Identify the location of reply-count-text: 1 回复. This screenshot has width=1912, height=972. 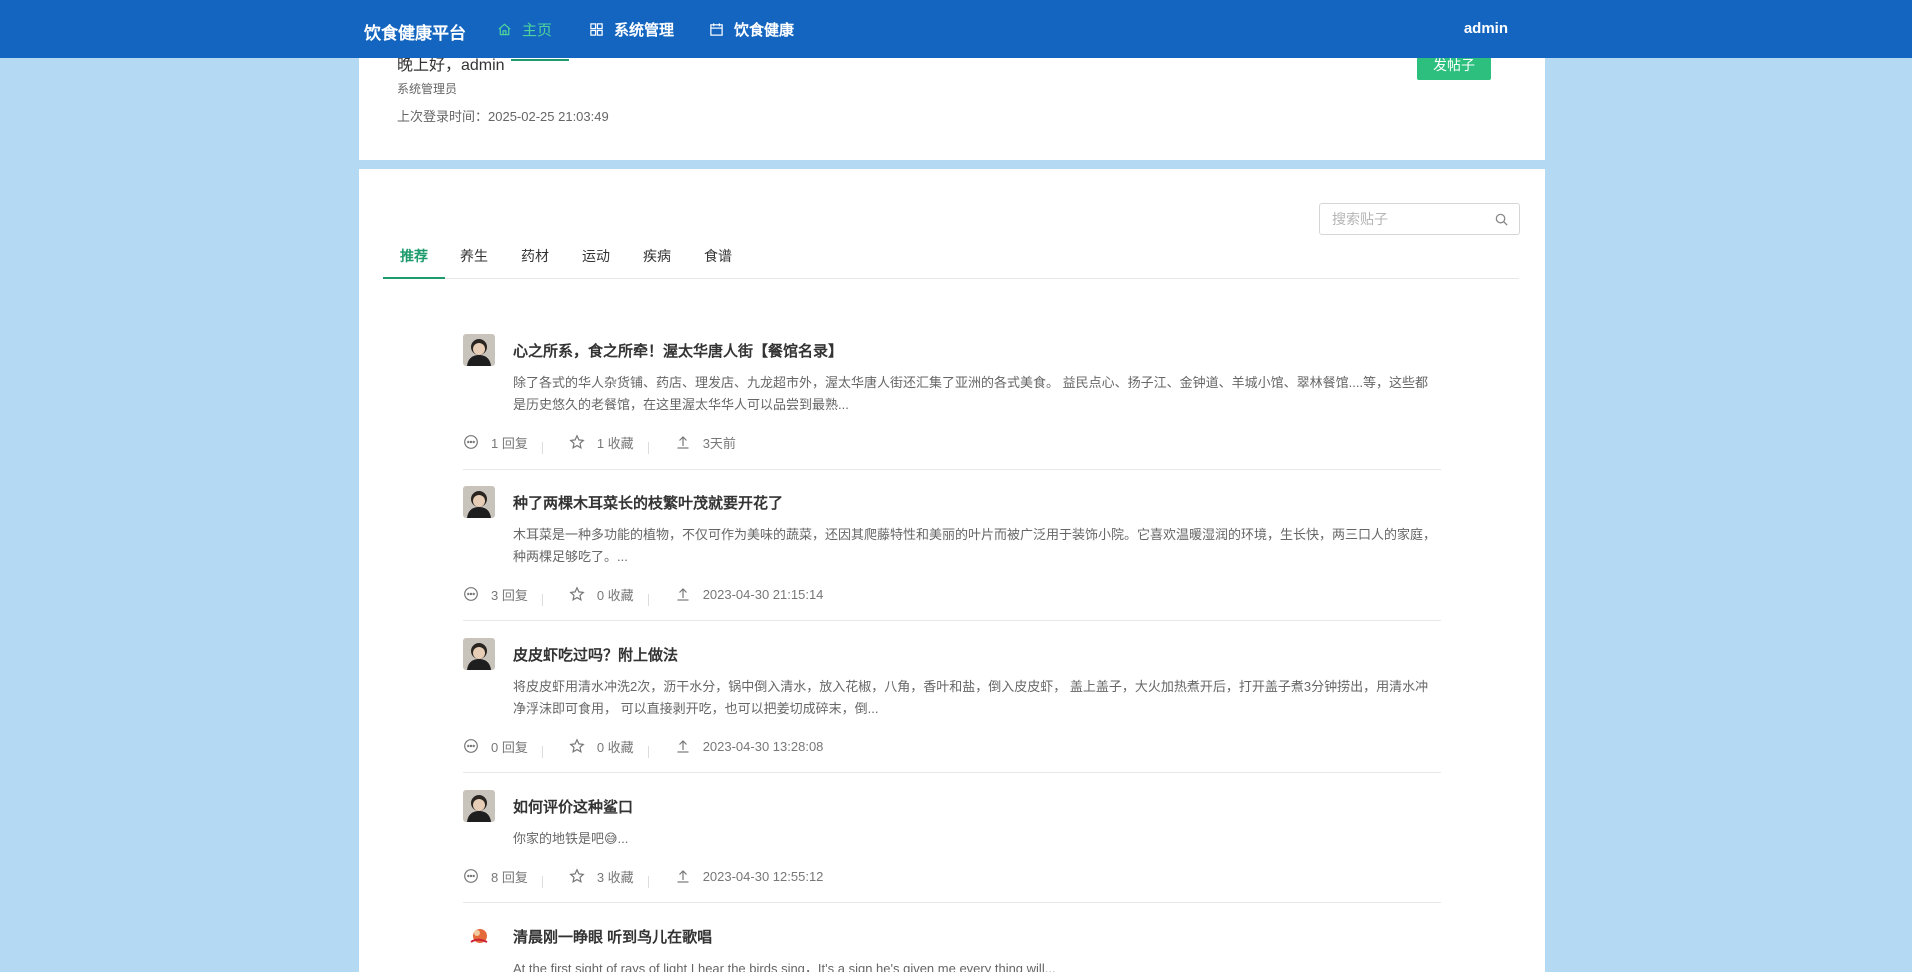
(509, 443).